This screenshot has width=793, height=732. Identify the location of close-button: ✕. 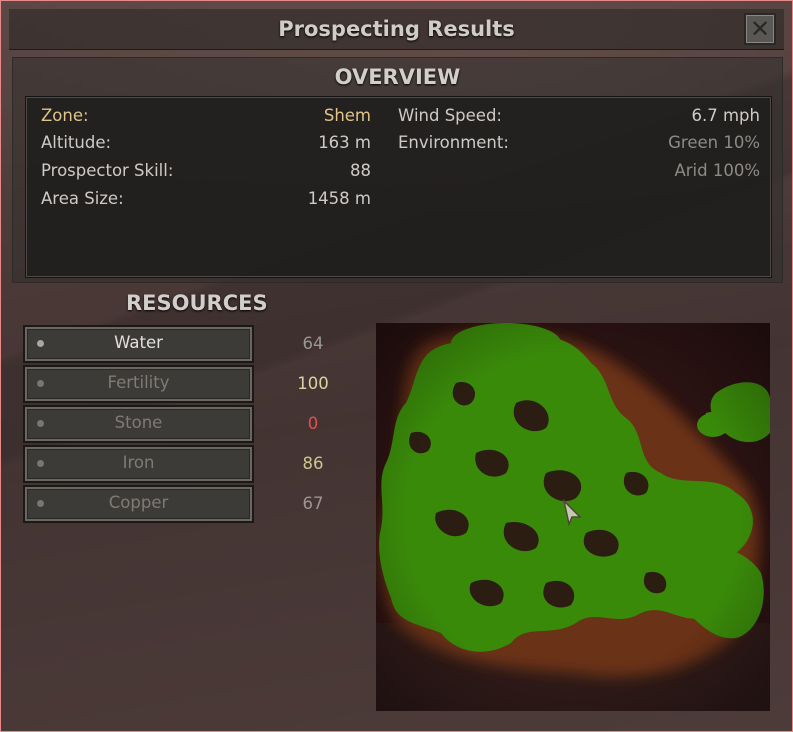
(760, 29).